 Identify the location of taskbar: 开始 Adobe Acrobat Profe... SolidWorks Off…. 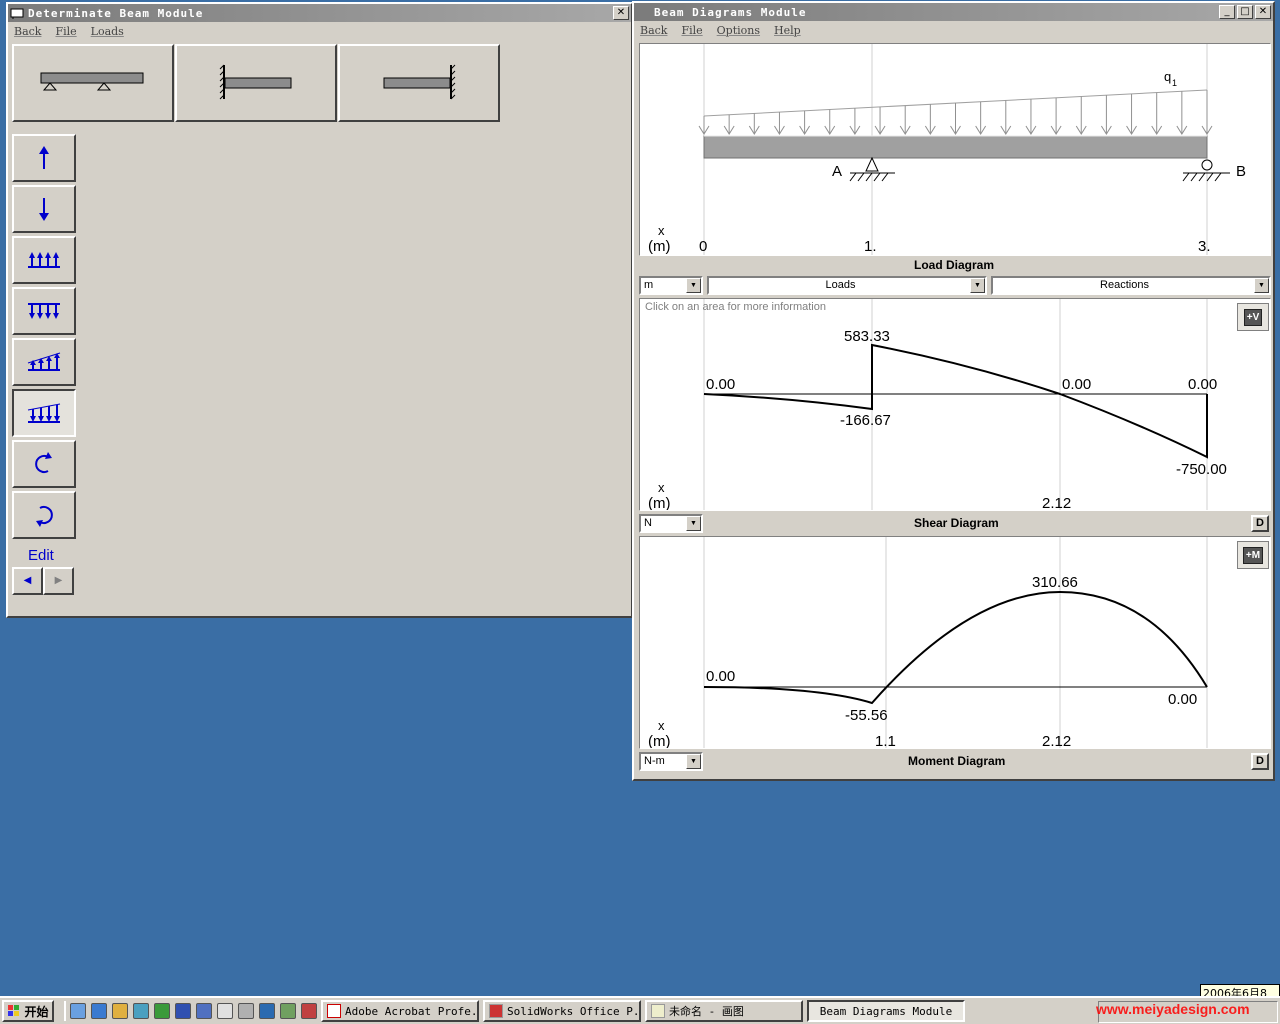
(640, 1010).